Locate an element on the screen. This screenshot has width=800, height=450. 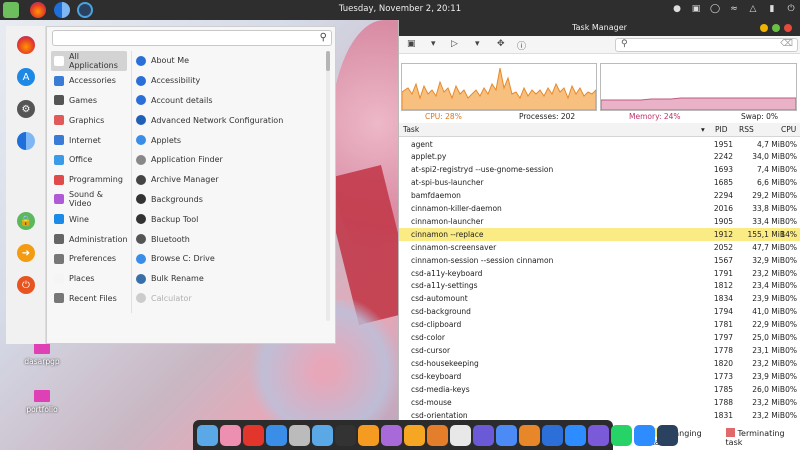
app-item: Backup Tool is located at coordinates (229, 219).